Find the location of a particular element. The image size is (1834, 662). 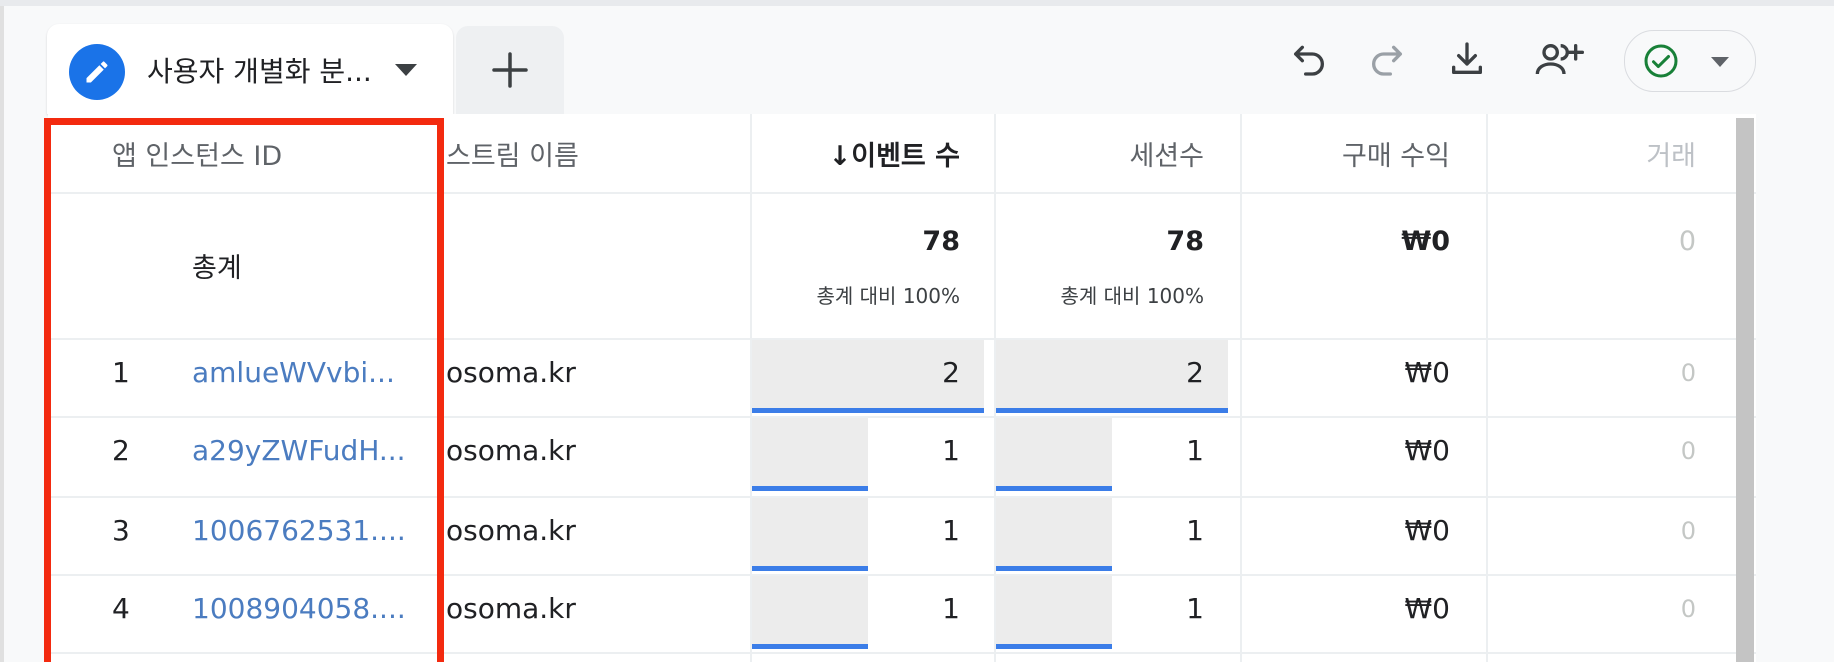

redo-icon is located at coordinates (1387, 59).